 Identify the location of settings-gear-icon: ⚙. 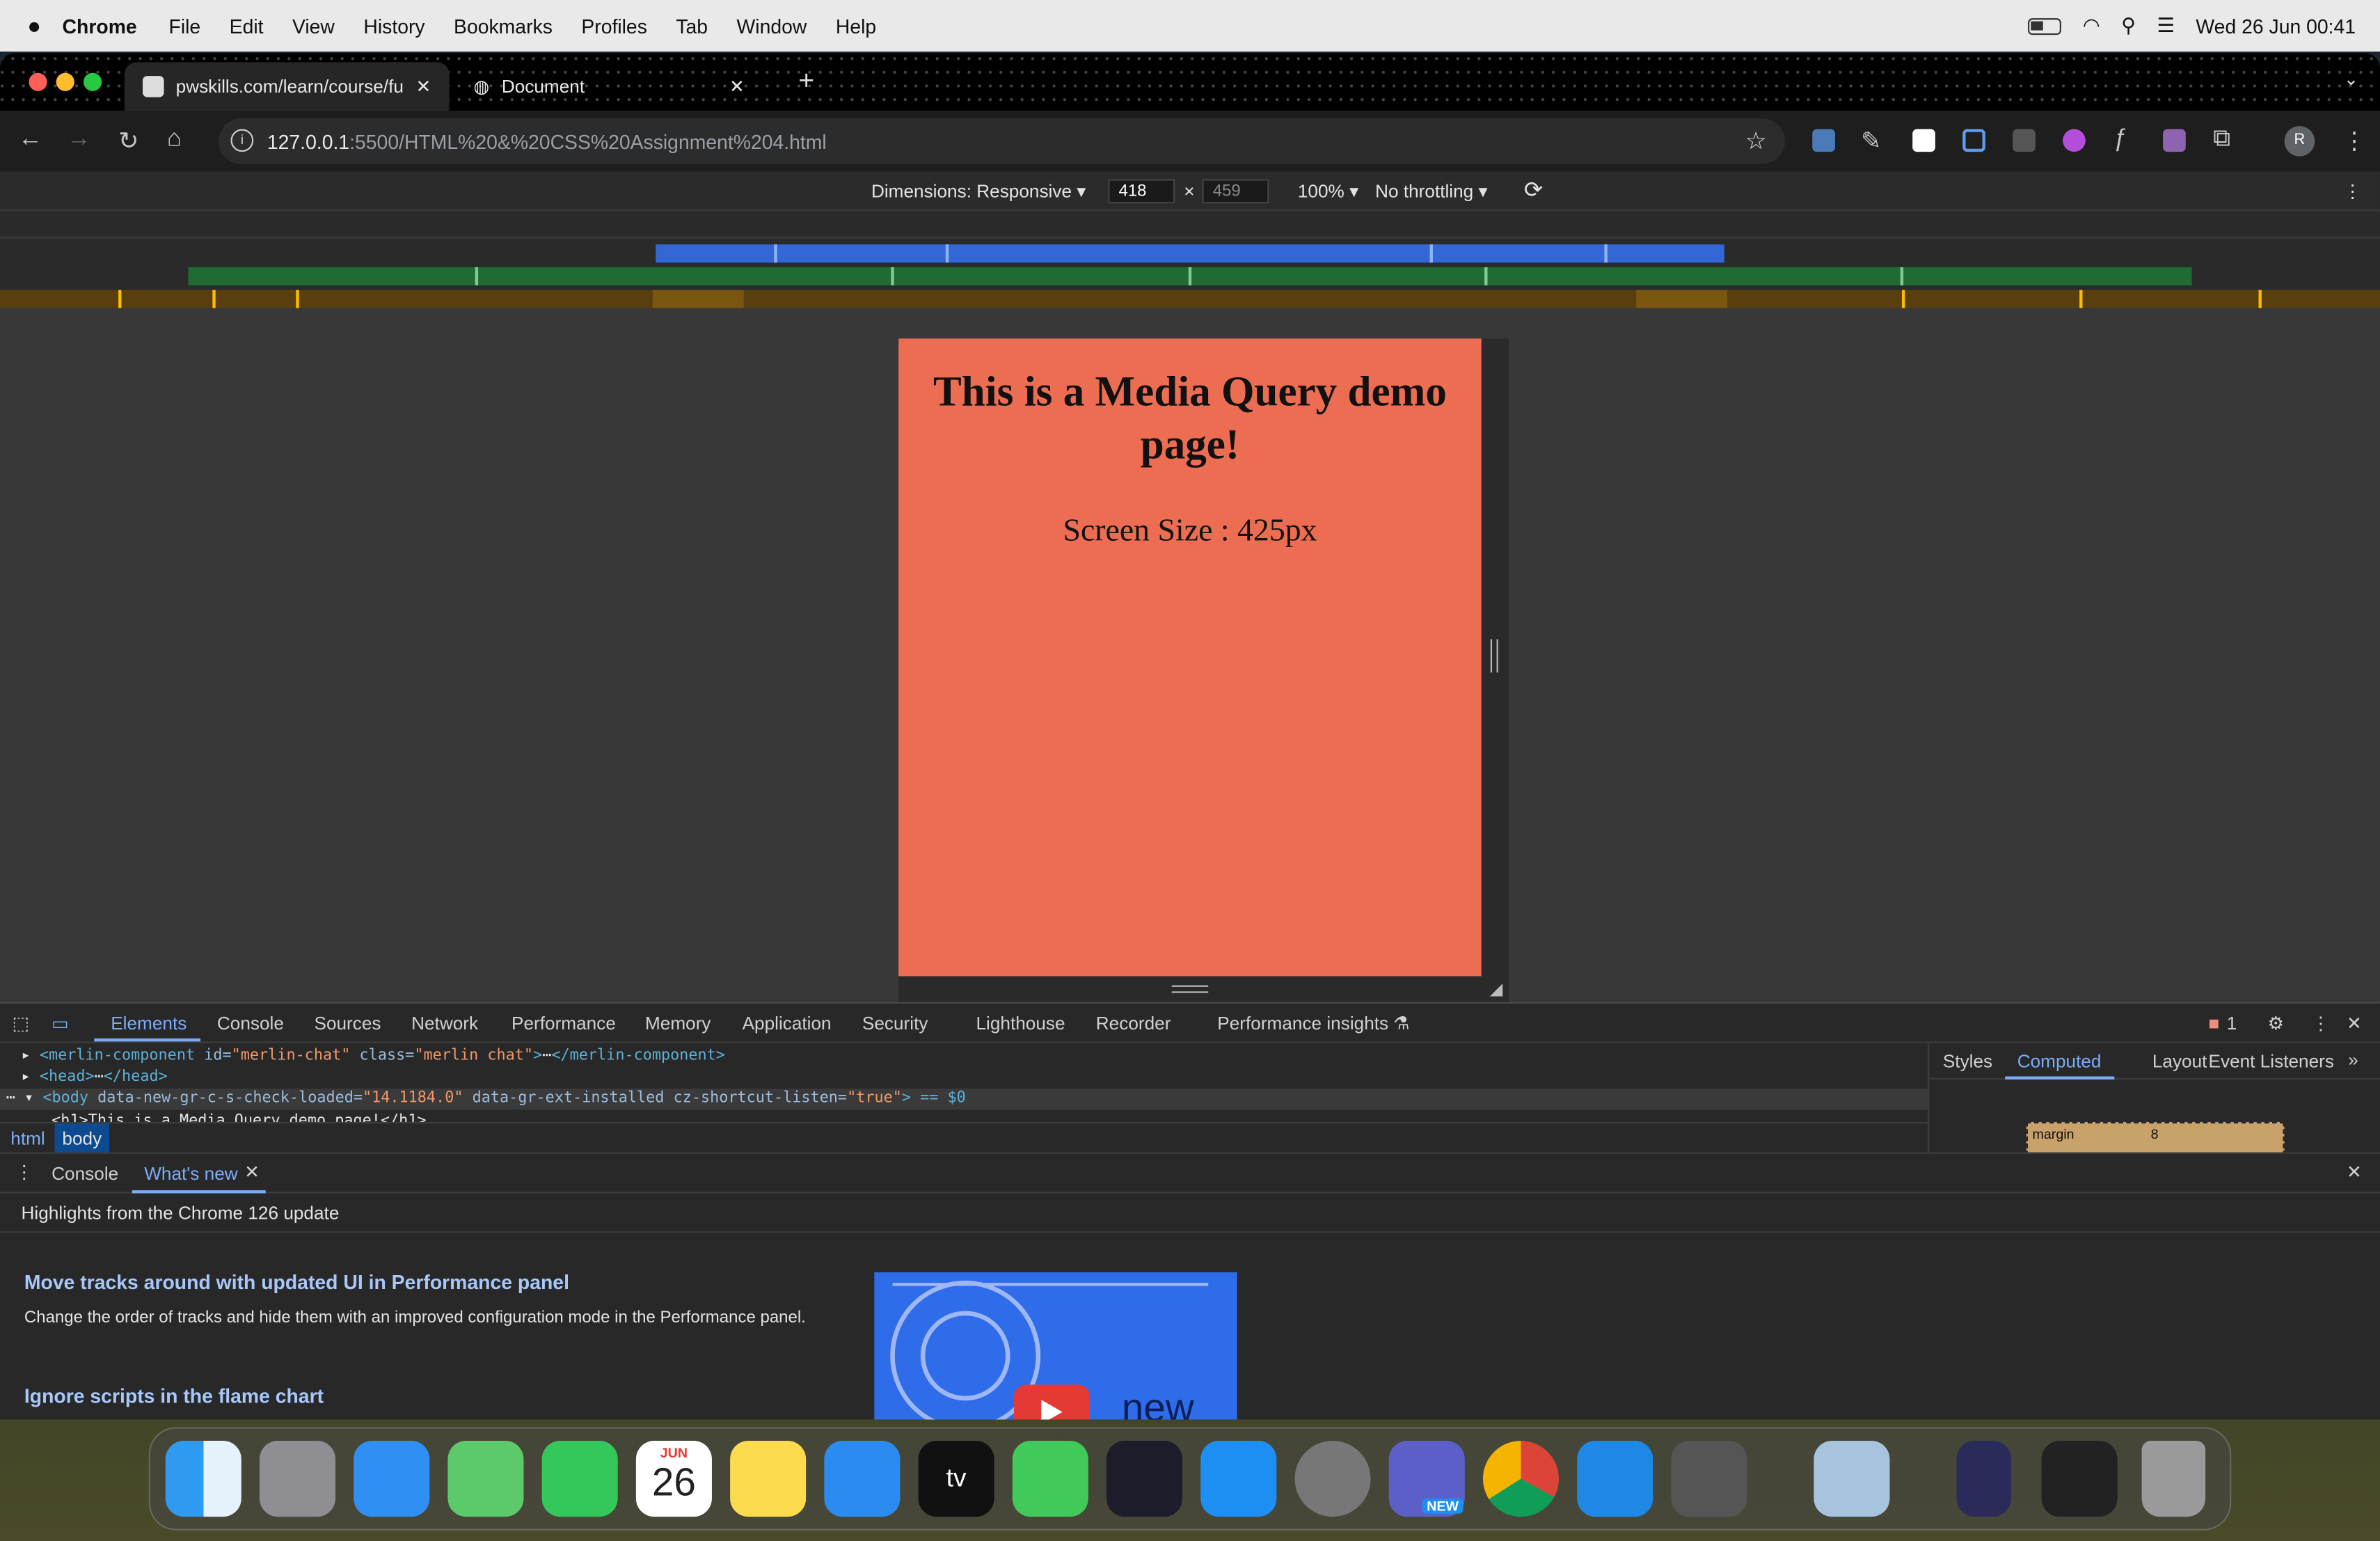
(2276, 1023).